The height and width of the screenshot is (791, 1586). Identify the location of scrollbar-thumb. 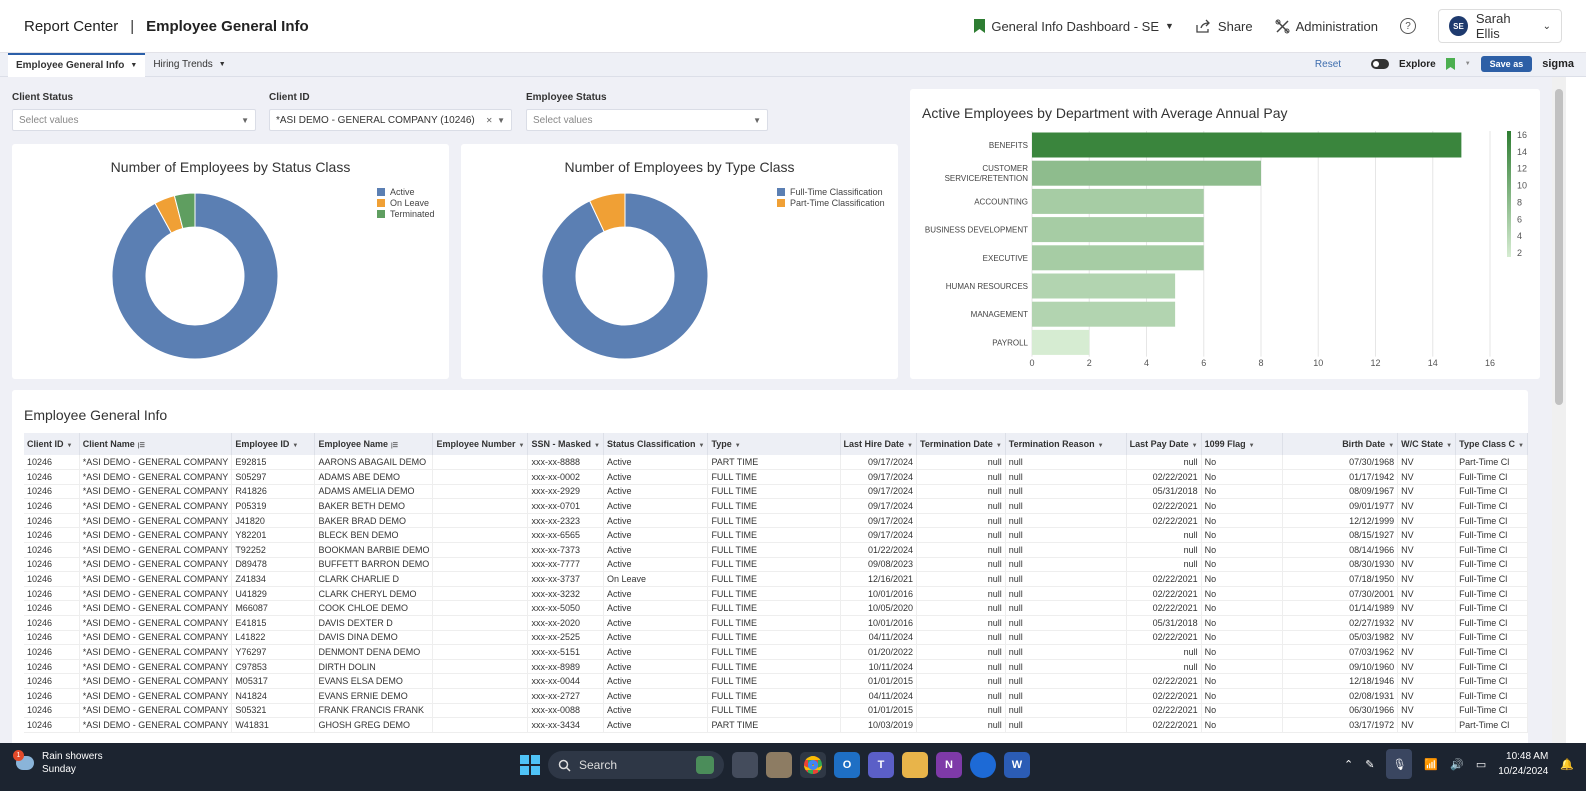
(1559, 247).